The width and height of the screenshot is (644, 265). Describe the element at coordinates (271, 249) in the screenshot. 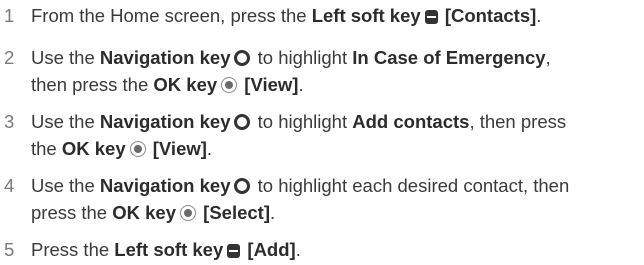

I see `add-label: [Add]` at that location.